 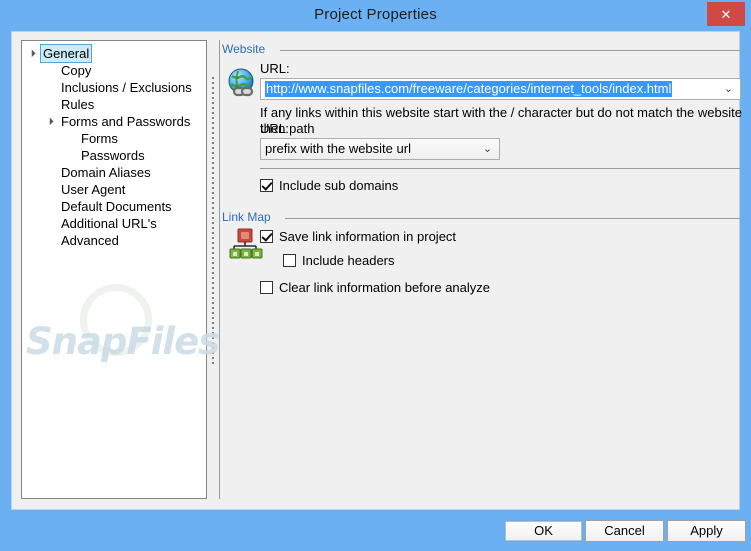 I want to click on prefix-option-combobox: prefix with the website url ⌄, so click(x=380, y=149).